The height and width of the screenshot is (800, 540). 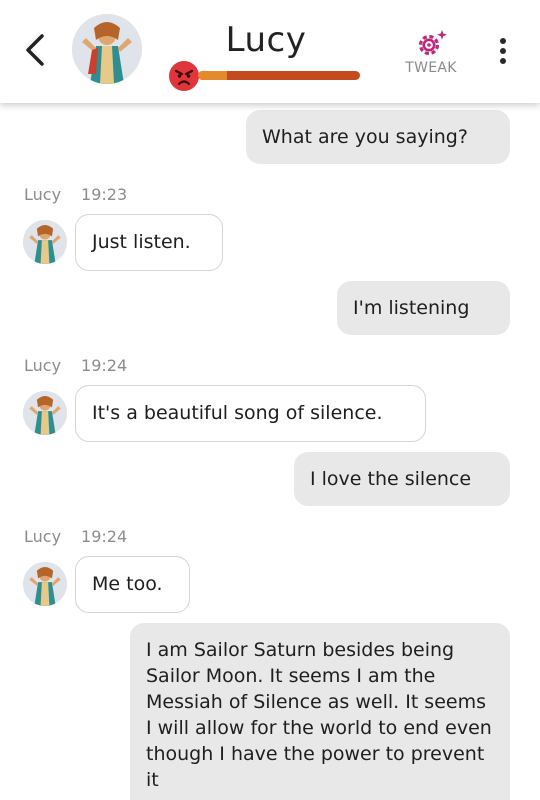 I want to click on more-options-button, so click(x=503, y=51).